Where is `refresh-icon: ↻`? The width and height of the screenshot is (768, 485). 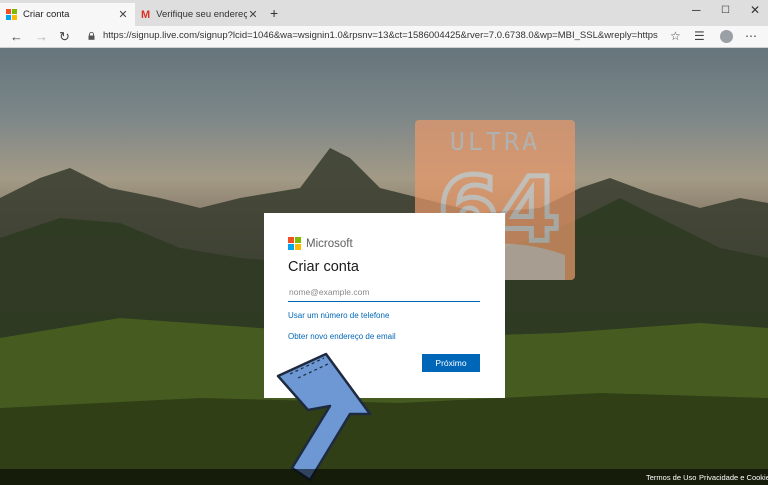
refresh-icon: ↻ is located at coordinates (64, 37).